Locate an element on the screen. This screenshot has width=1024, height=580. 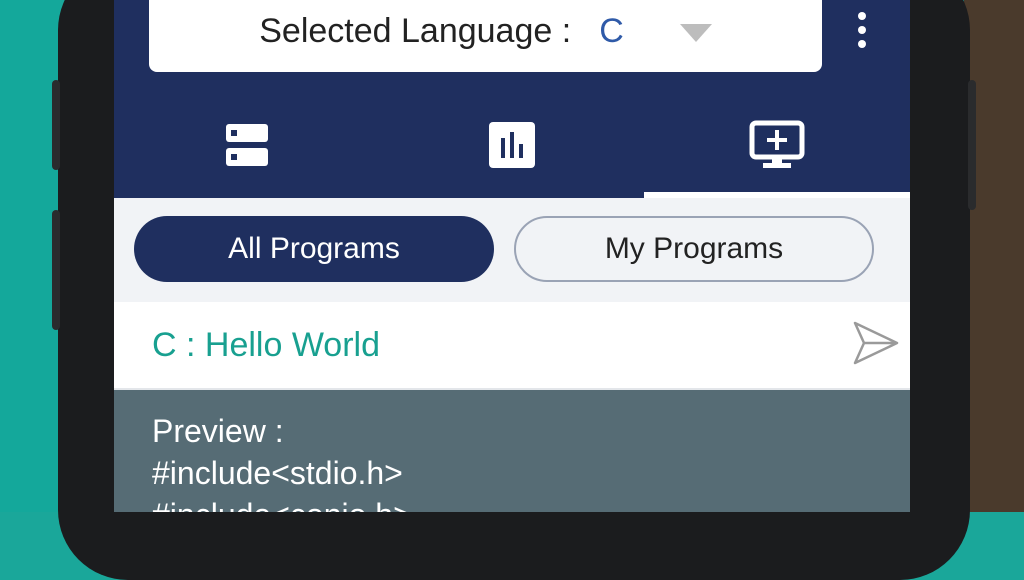
tab-stats is located at coordinates (511, 154).